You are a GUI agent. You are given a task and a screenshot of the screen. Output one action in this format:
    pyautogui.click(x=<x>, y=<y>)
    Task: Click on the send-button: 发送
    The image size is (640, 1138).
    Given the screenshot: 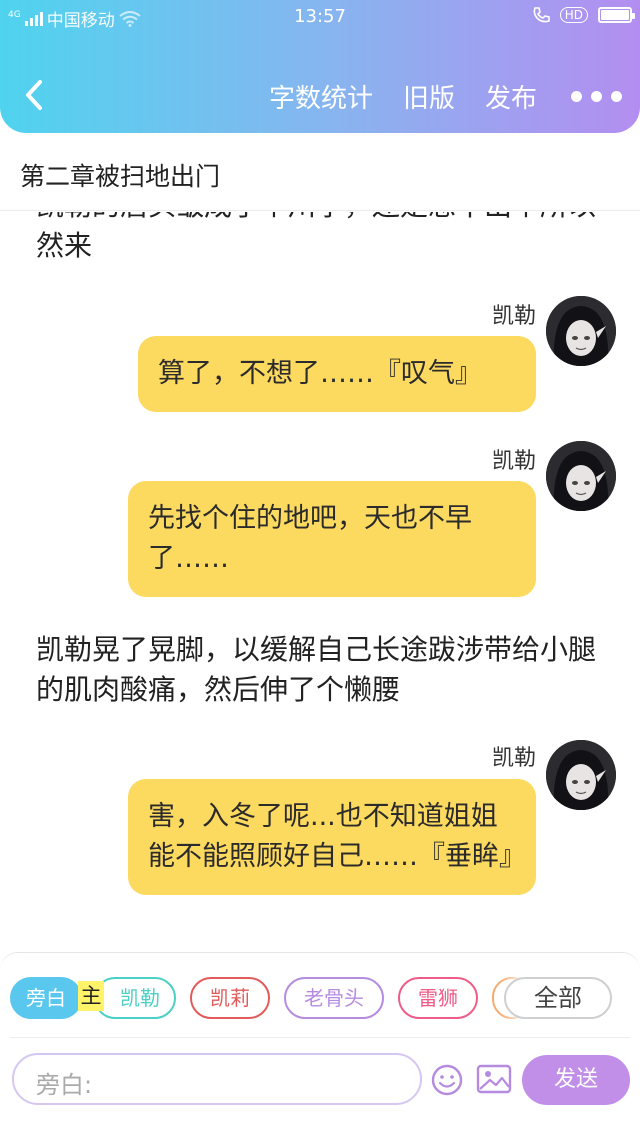 What is the action you would take?
    pyautogui.click(x=576, y=1080)
    